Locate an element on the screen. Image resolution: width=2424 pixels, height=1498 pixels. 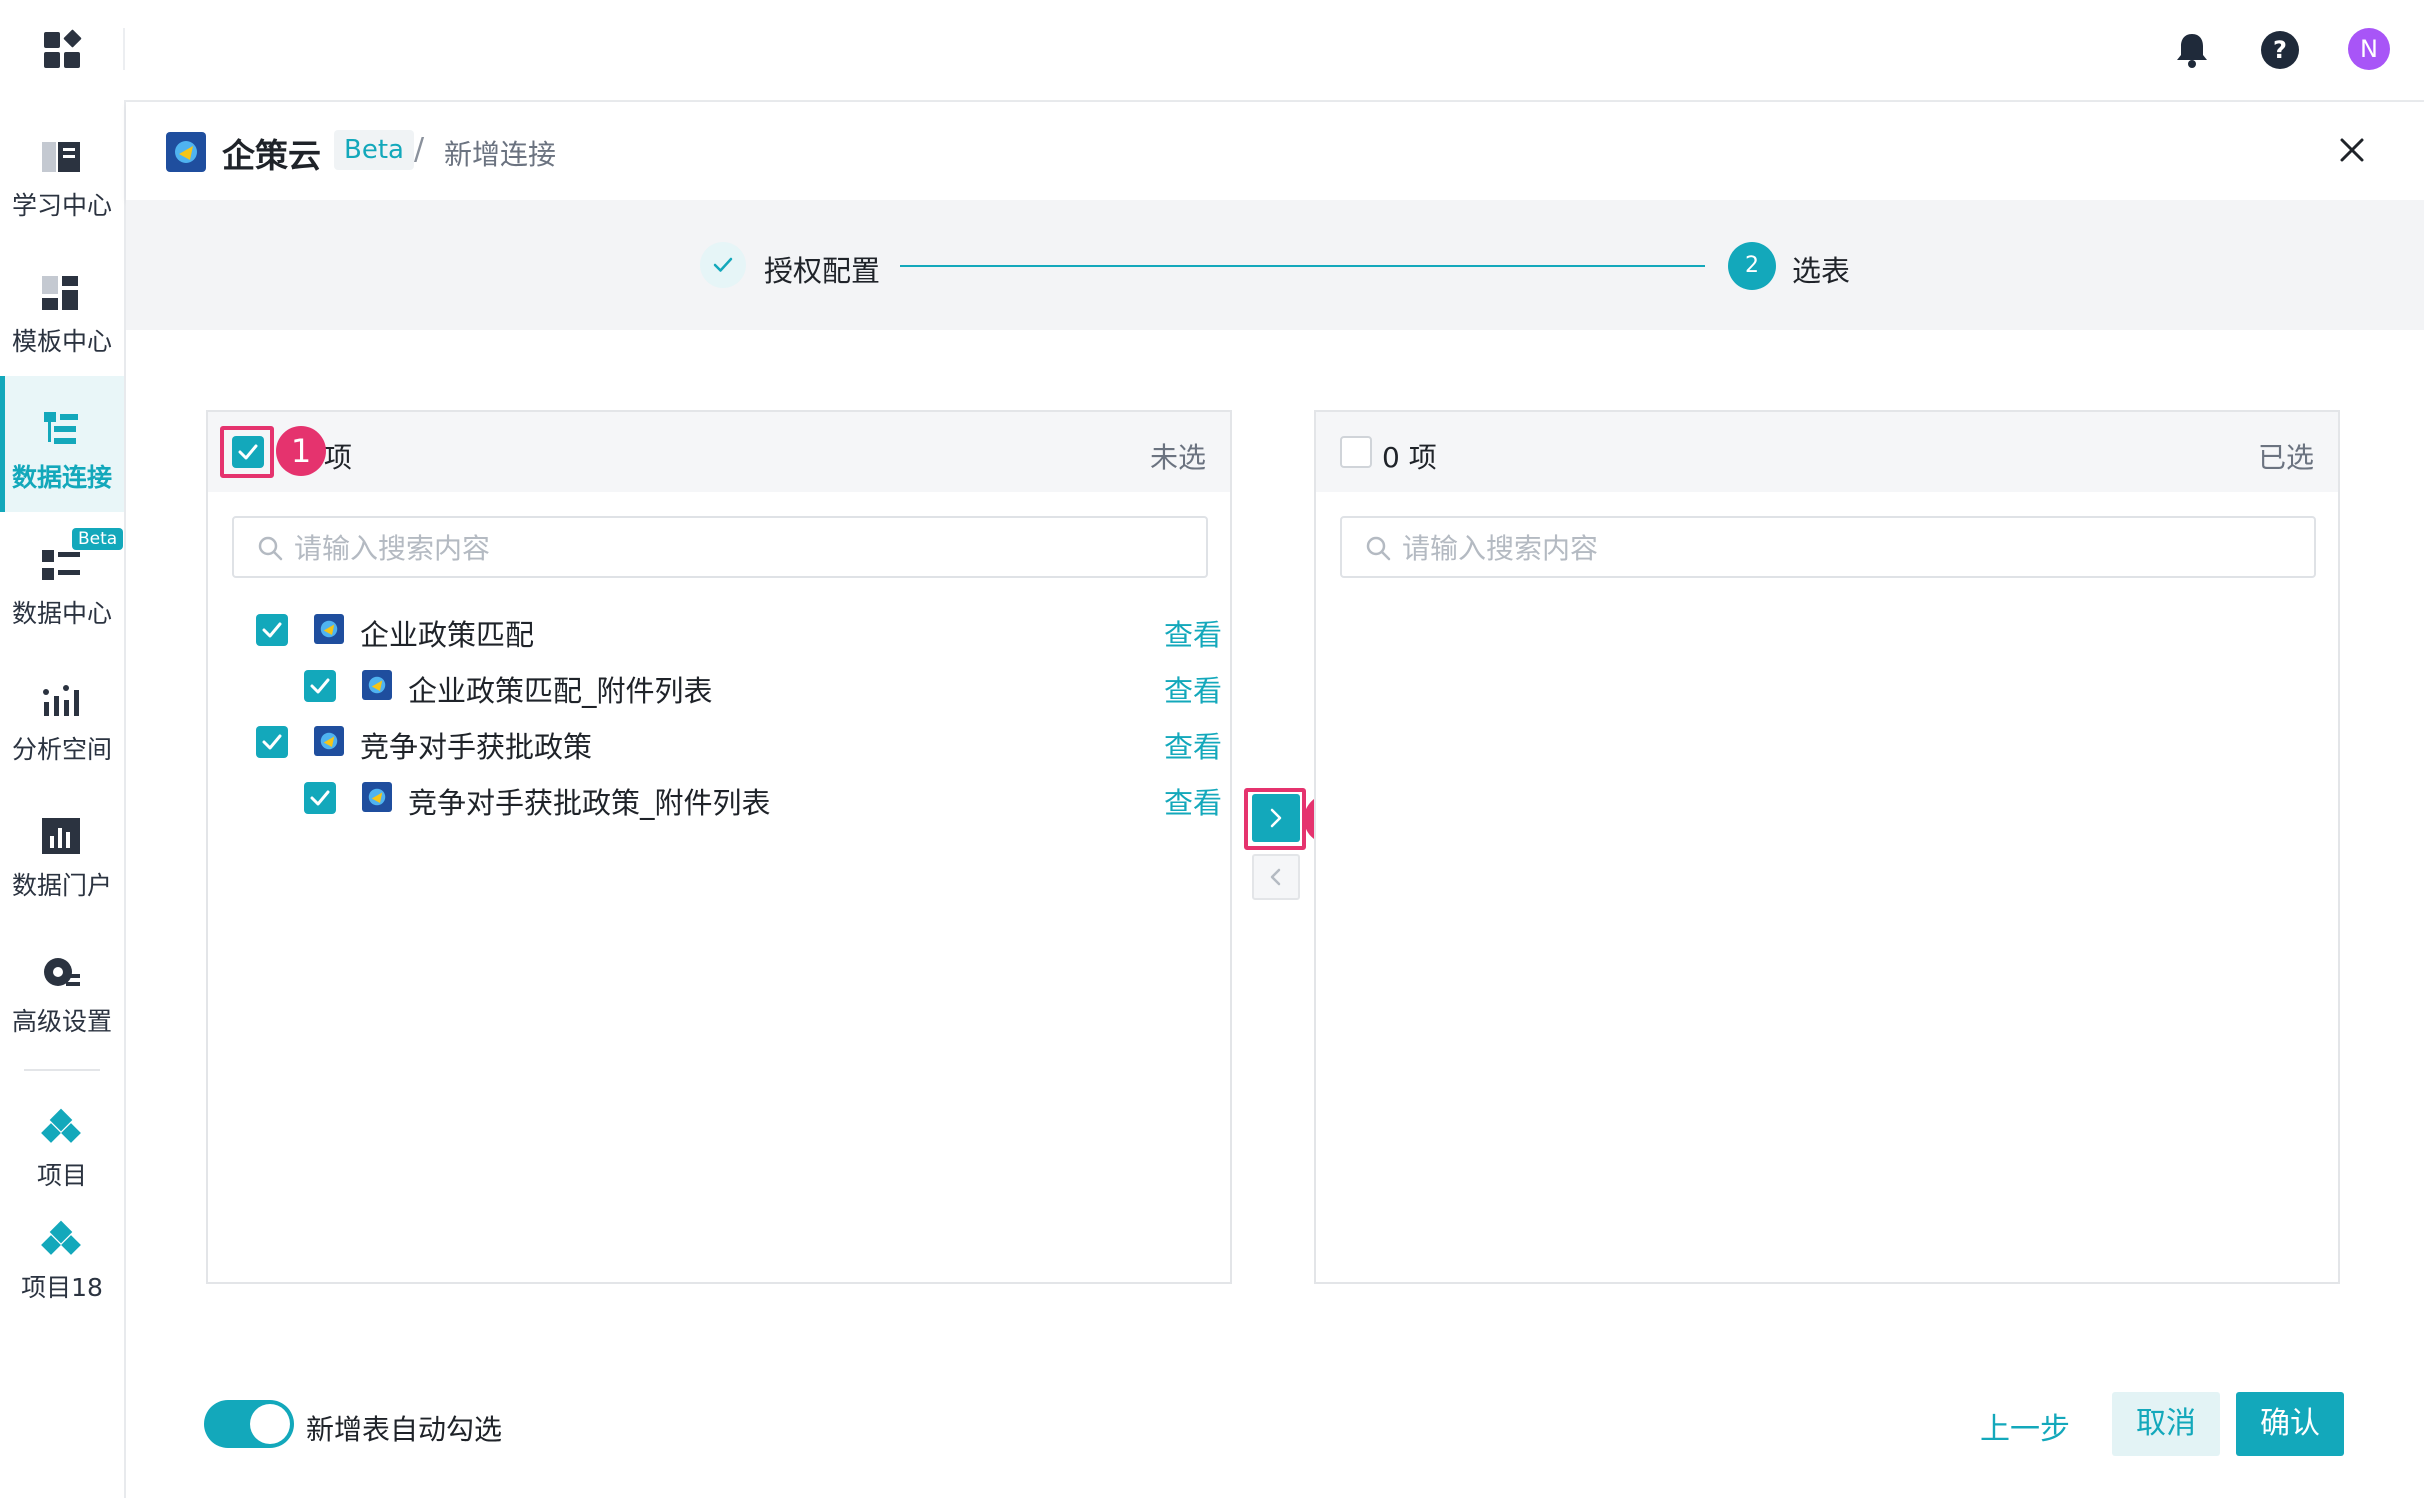
data-connection-icon is located at coordinates (61, 429).